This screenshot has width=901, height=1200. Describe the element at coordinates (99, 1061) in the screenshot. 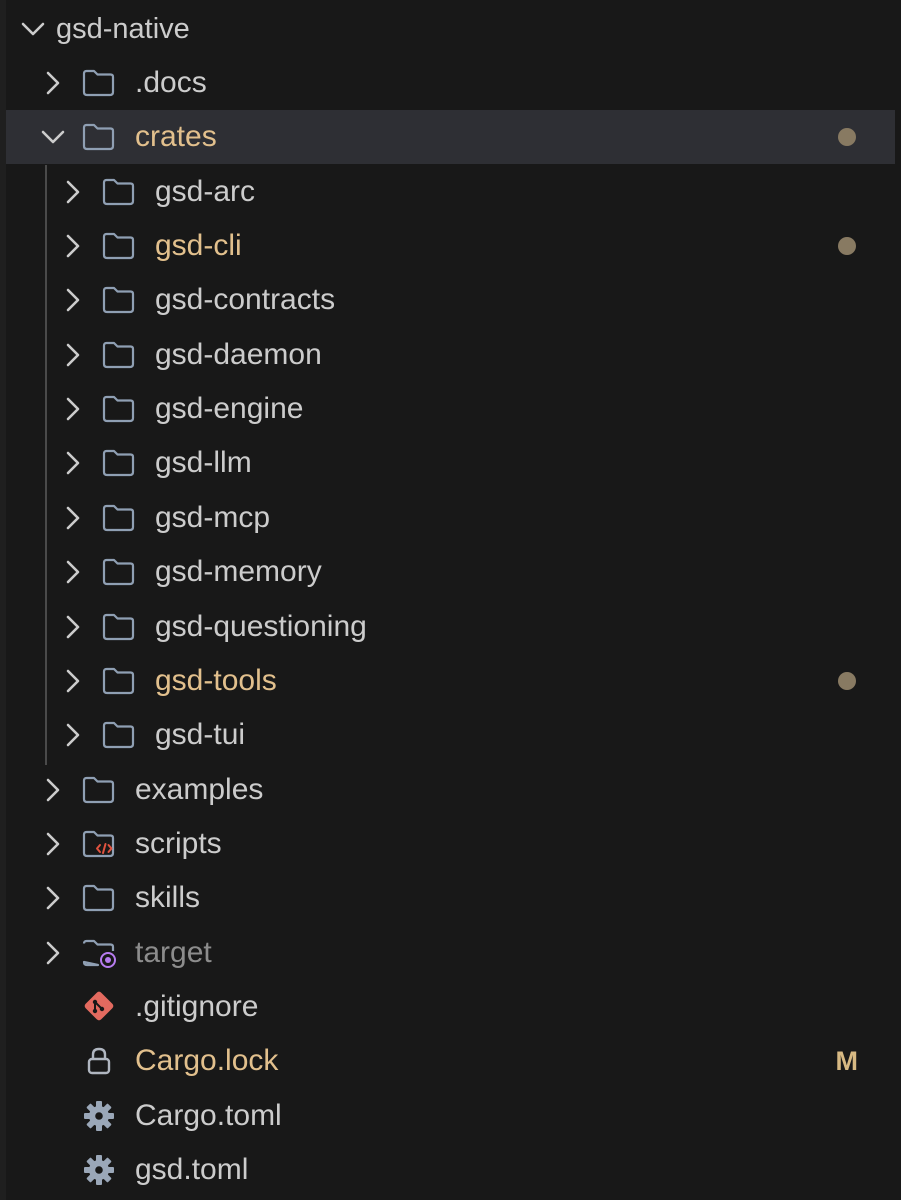

I see `lock-icon` at that location.